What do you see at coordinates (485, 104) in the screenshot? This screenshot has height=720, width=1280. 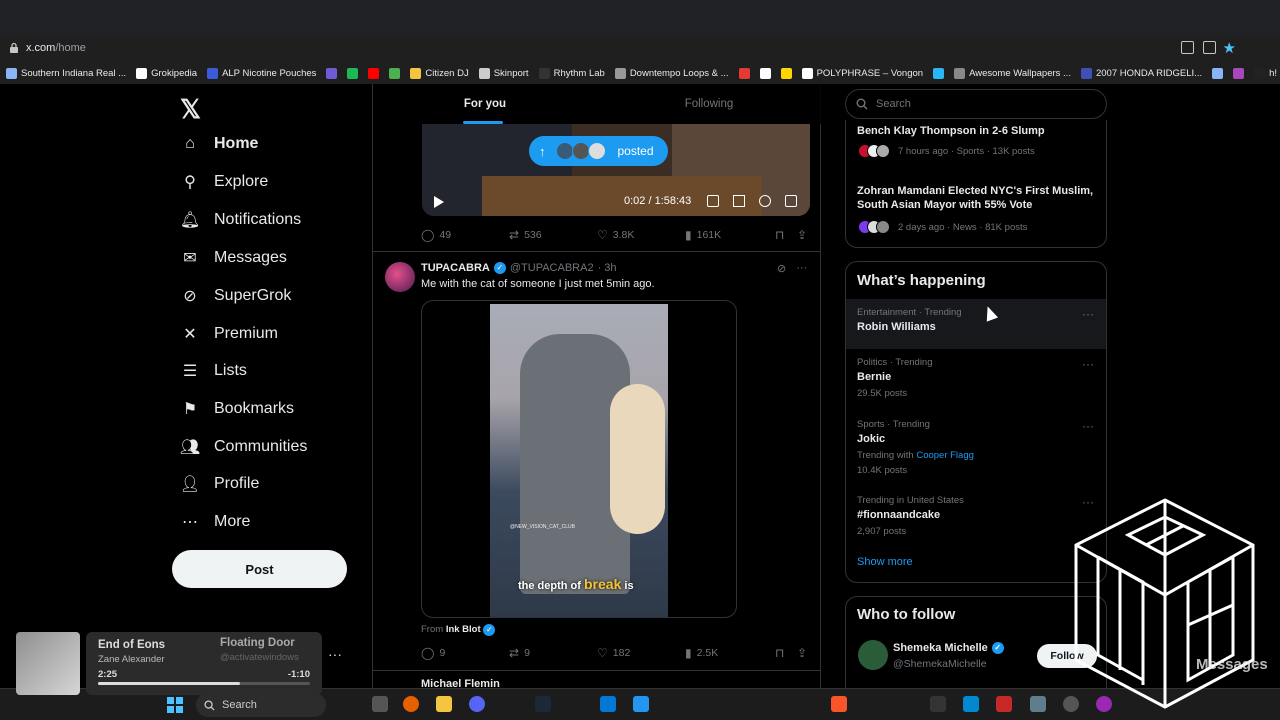 I see `tab-for-you: For you` at bounding box center [485, 104].